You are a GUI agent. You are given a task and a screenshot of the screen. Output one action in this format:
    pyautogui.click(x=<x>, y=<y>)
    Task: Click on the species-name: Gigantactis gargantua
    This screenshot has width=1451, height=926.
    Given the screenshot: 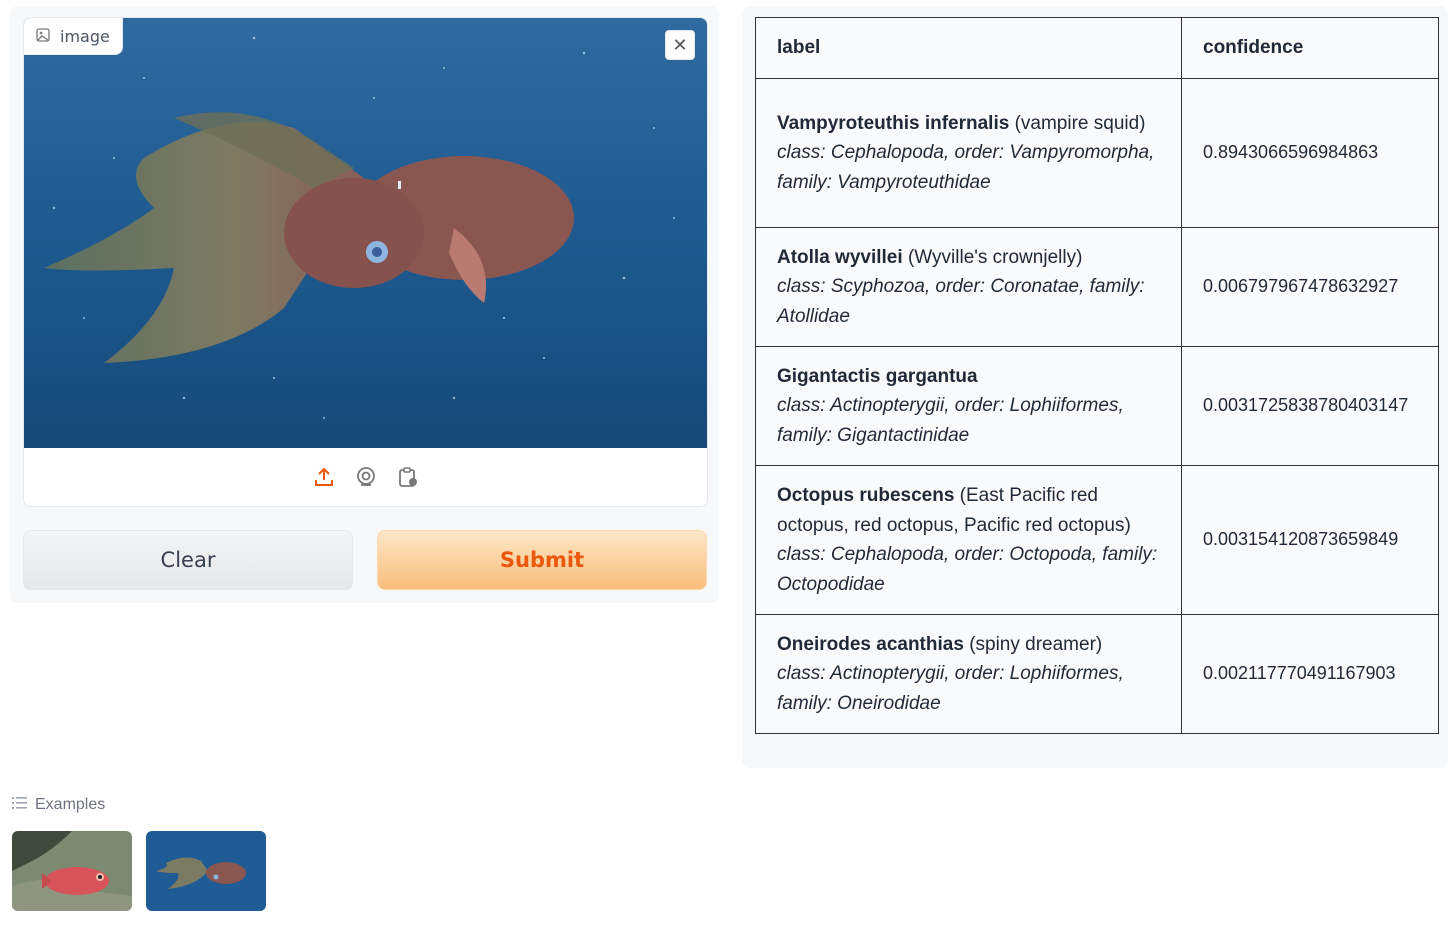 What is the action you would take?
    pyautogui.click(x=877, y=376)
    